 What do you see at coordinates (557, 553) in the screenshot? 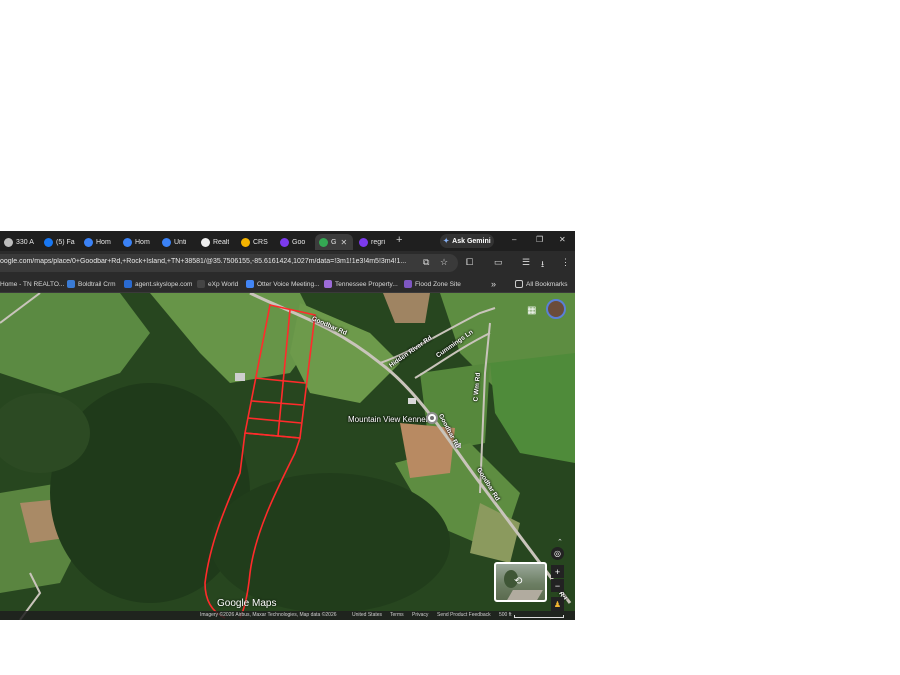
I see `my-location-icon: ◎` at bounding box center [557, 553].